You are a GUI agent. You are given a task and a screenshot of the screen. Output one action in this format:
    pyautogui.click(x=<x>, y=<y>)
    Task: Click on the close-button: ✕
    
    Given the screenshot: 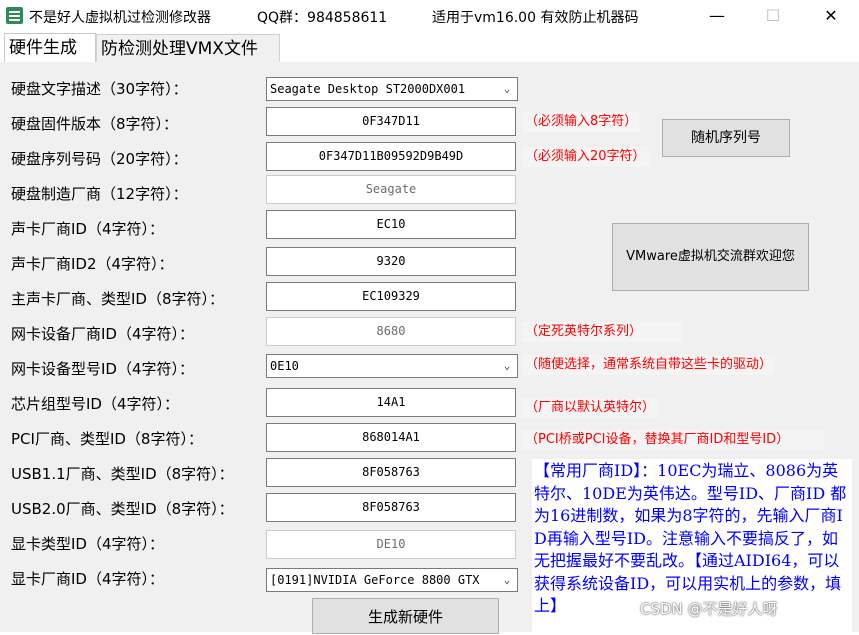 What is the action you would take?
    pyautogui.click(x=831, y=16)
    